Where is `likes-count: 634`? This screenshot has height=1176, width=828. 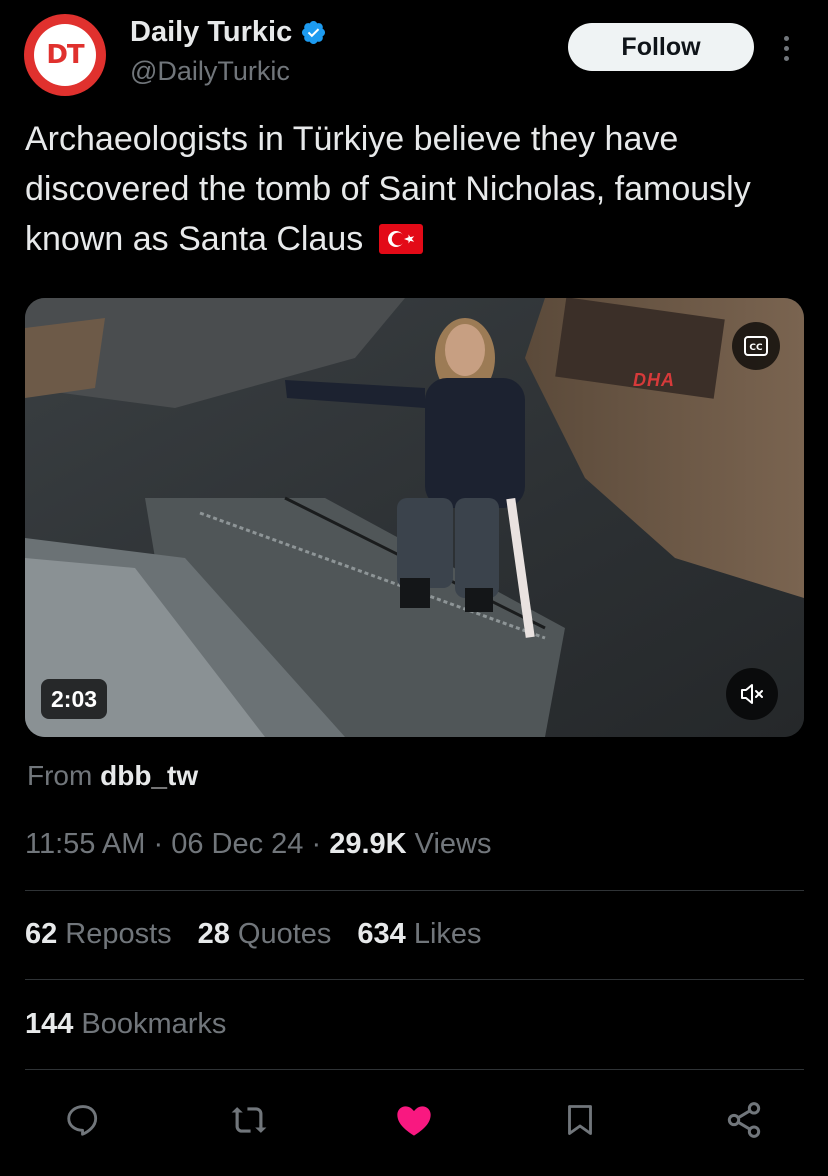 likes-count: 634 is located at coordinates (381, 934).